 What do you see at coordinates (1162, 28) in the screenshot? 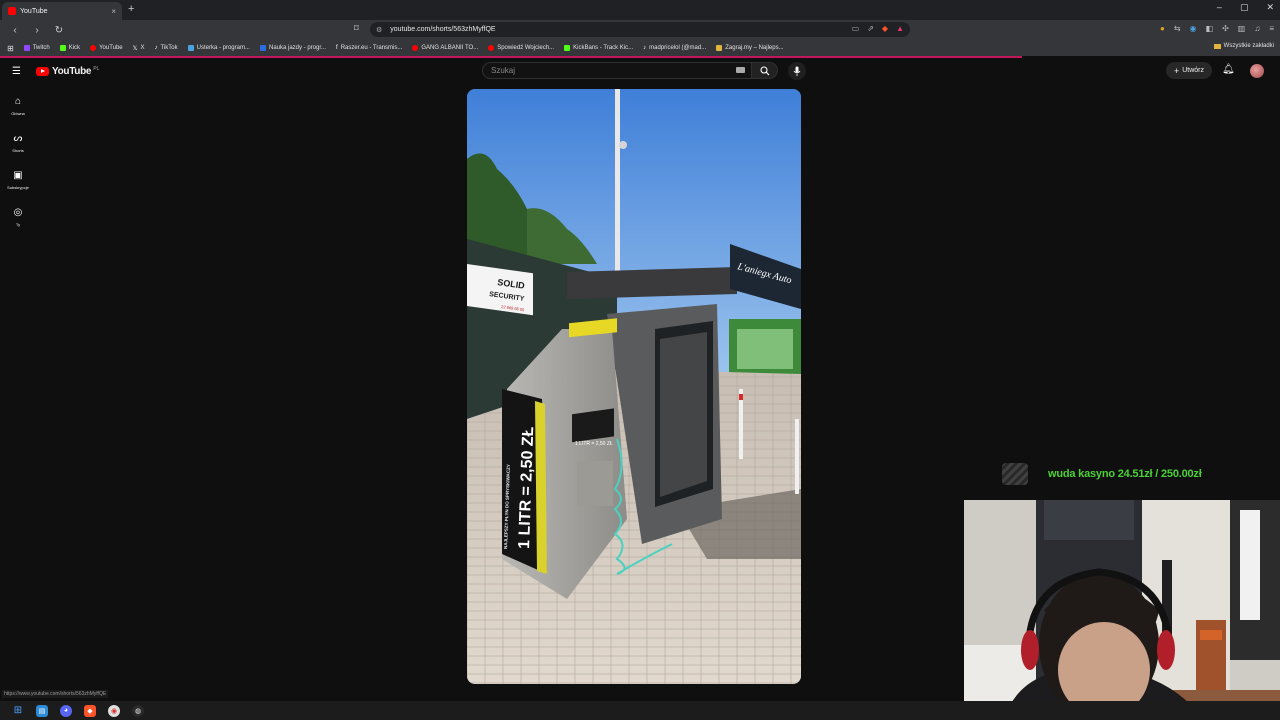
I see `wallet-icon: ●` at bounding box center [1162, 28].